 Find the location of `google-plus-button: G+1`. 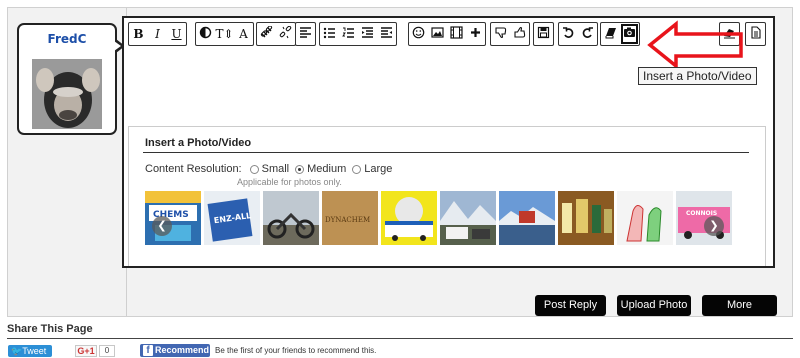

google-plus-button: G+1 is located at coordinates (86, 351).